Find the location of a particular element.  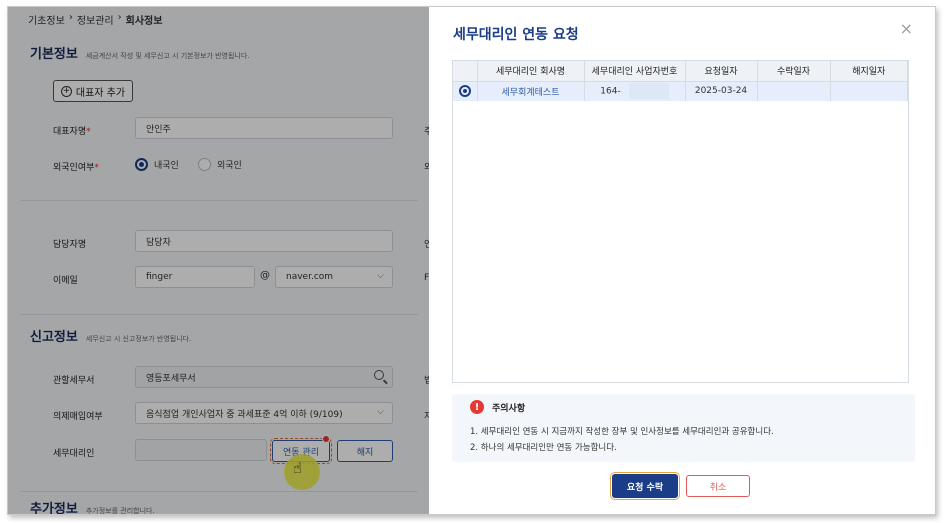

request-date-cell: 2025-03-24 is located at coordinates (721, 91).